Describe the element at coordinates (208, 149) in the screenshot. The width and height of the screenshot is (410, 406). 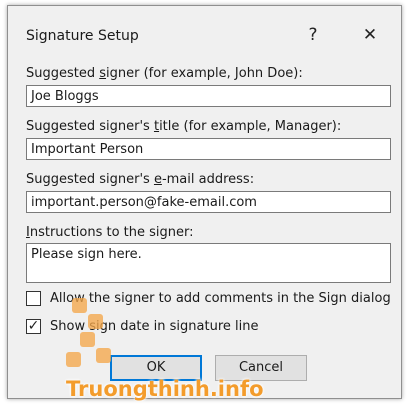
I see `signer-title-input: Important Person` at that location.